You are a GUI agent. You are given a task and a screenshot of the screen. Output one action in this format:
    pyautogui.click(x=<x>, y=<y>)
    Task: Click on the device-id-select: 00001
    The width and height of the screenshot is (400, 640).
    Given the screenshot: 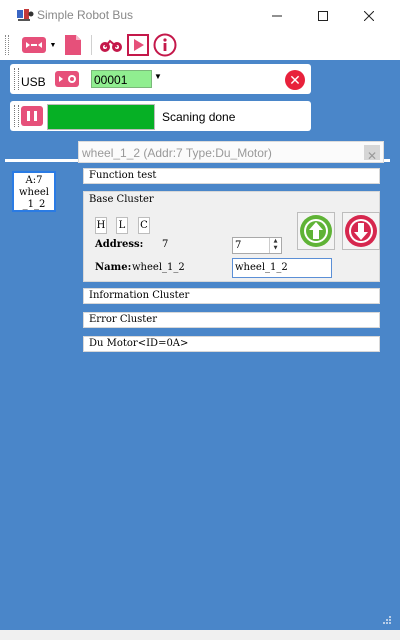 What is the action you would take?
    pyautogui.click(x=121, y=79)
    